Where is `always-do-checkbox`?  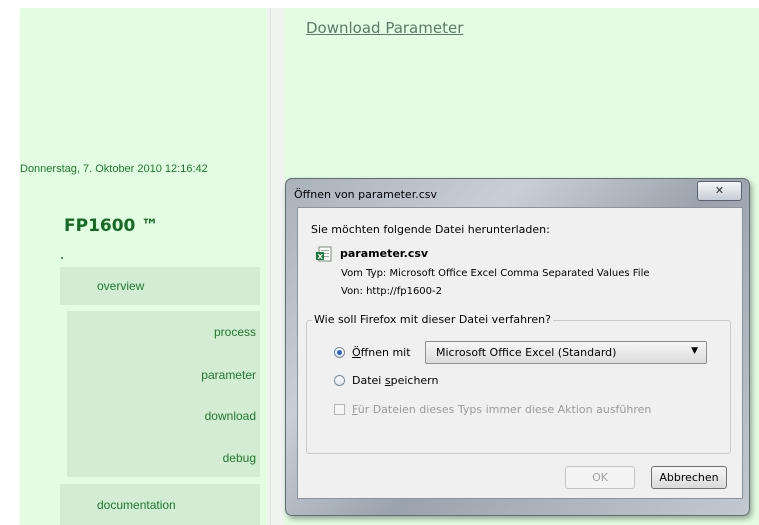
always-do-checkbox is located at coordinates (339, 409).